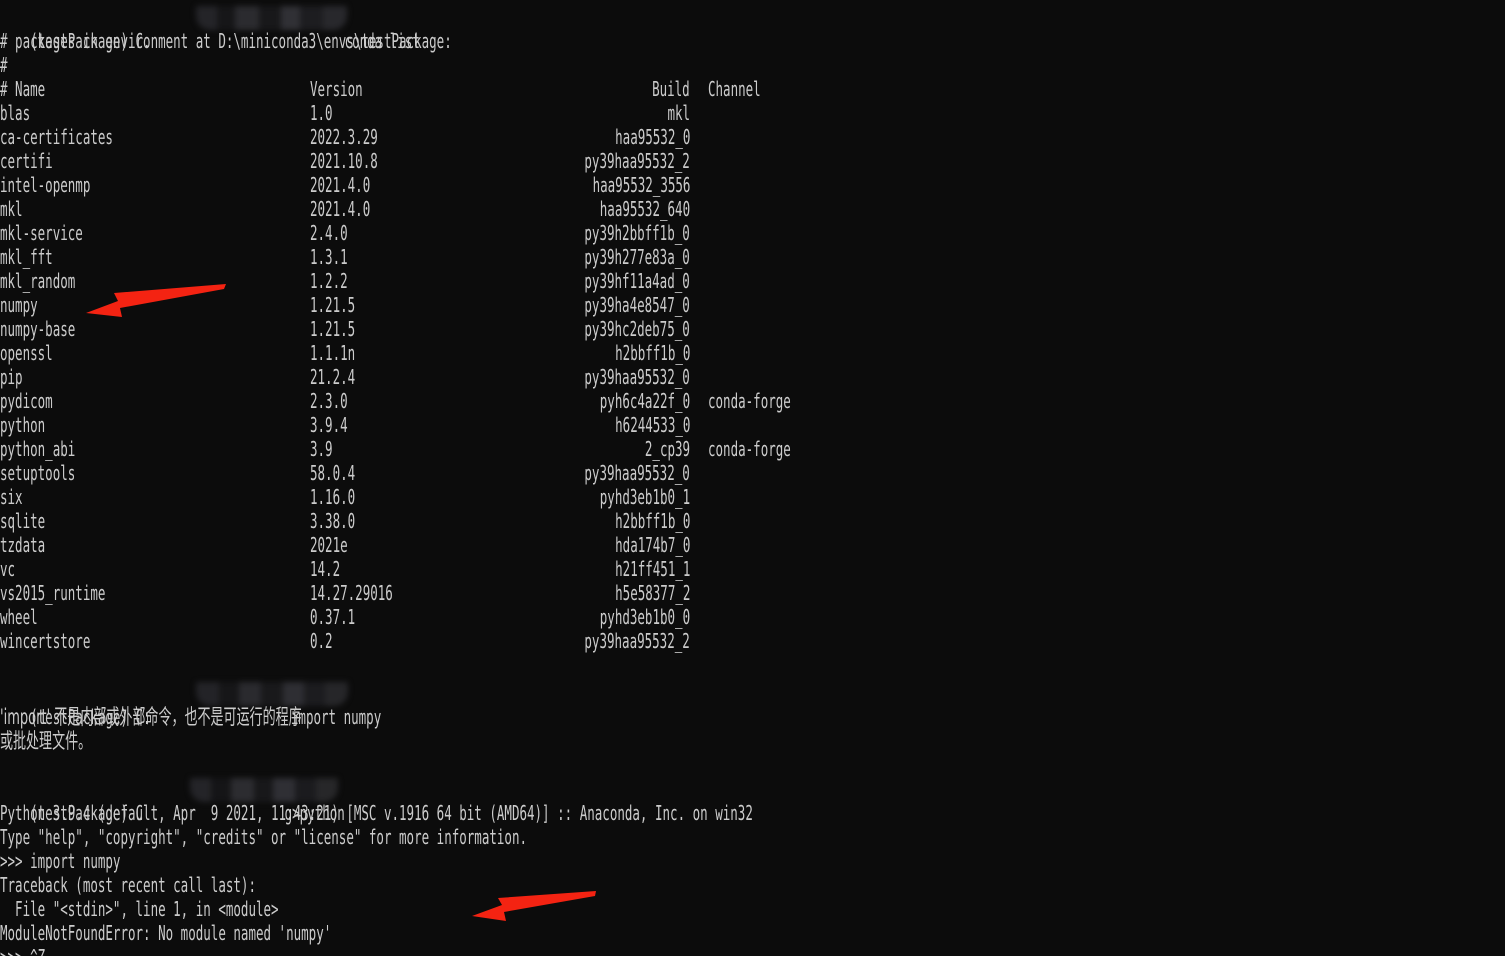 The image size is (1505, 956). What do you see at coordinates (11, 209) in the screenshot?
I see `package-name: mkl` at bounding box center [11, 209].